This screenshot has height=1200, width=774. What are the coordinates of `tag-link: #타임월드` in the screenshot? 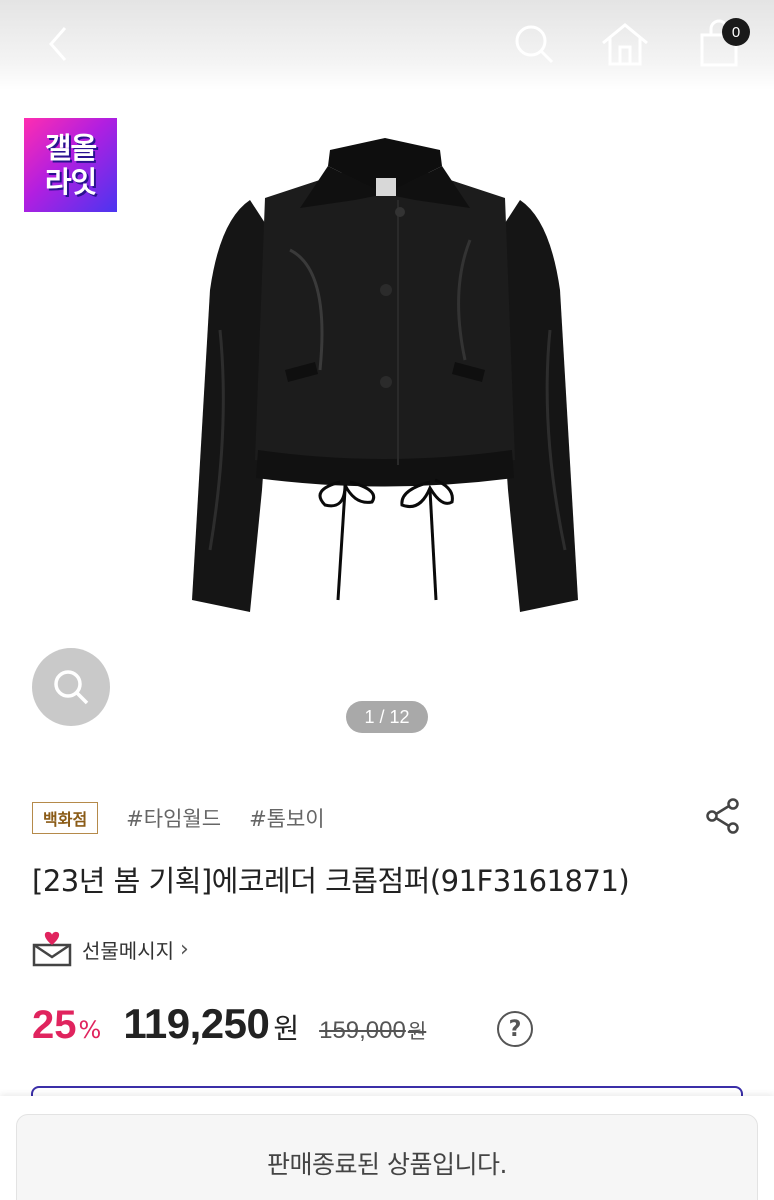 It's located at (173, 818).